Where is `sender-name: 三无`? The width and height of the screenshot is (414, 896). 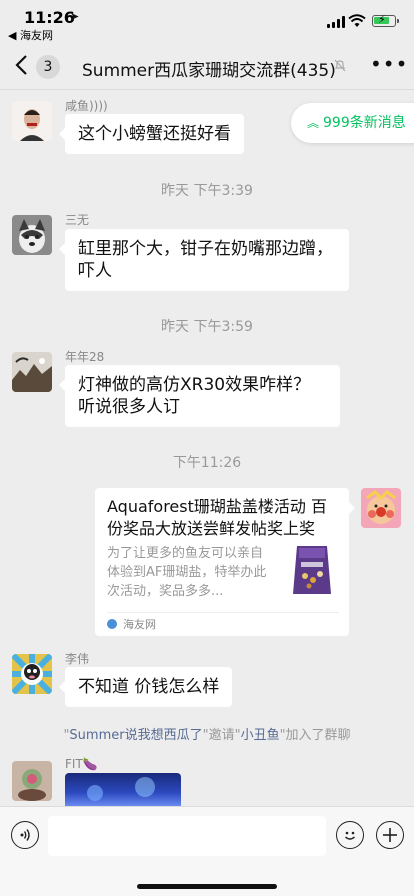 sender-name: 三无 is located at coordinates (77, 220).